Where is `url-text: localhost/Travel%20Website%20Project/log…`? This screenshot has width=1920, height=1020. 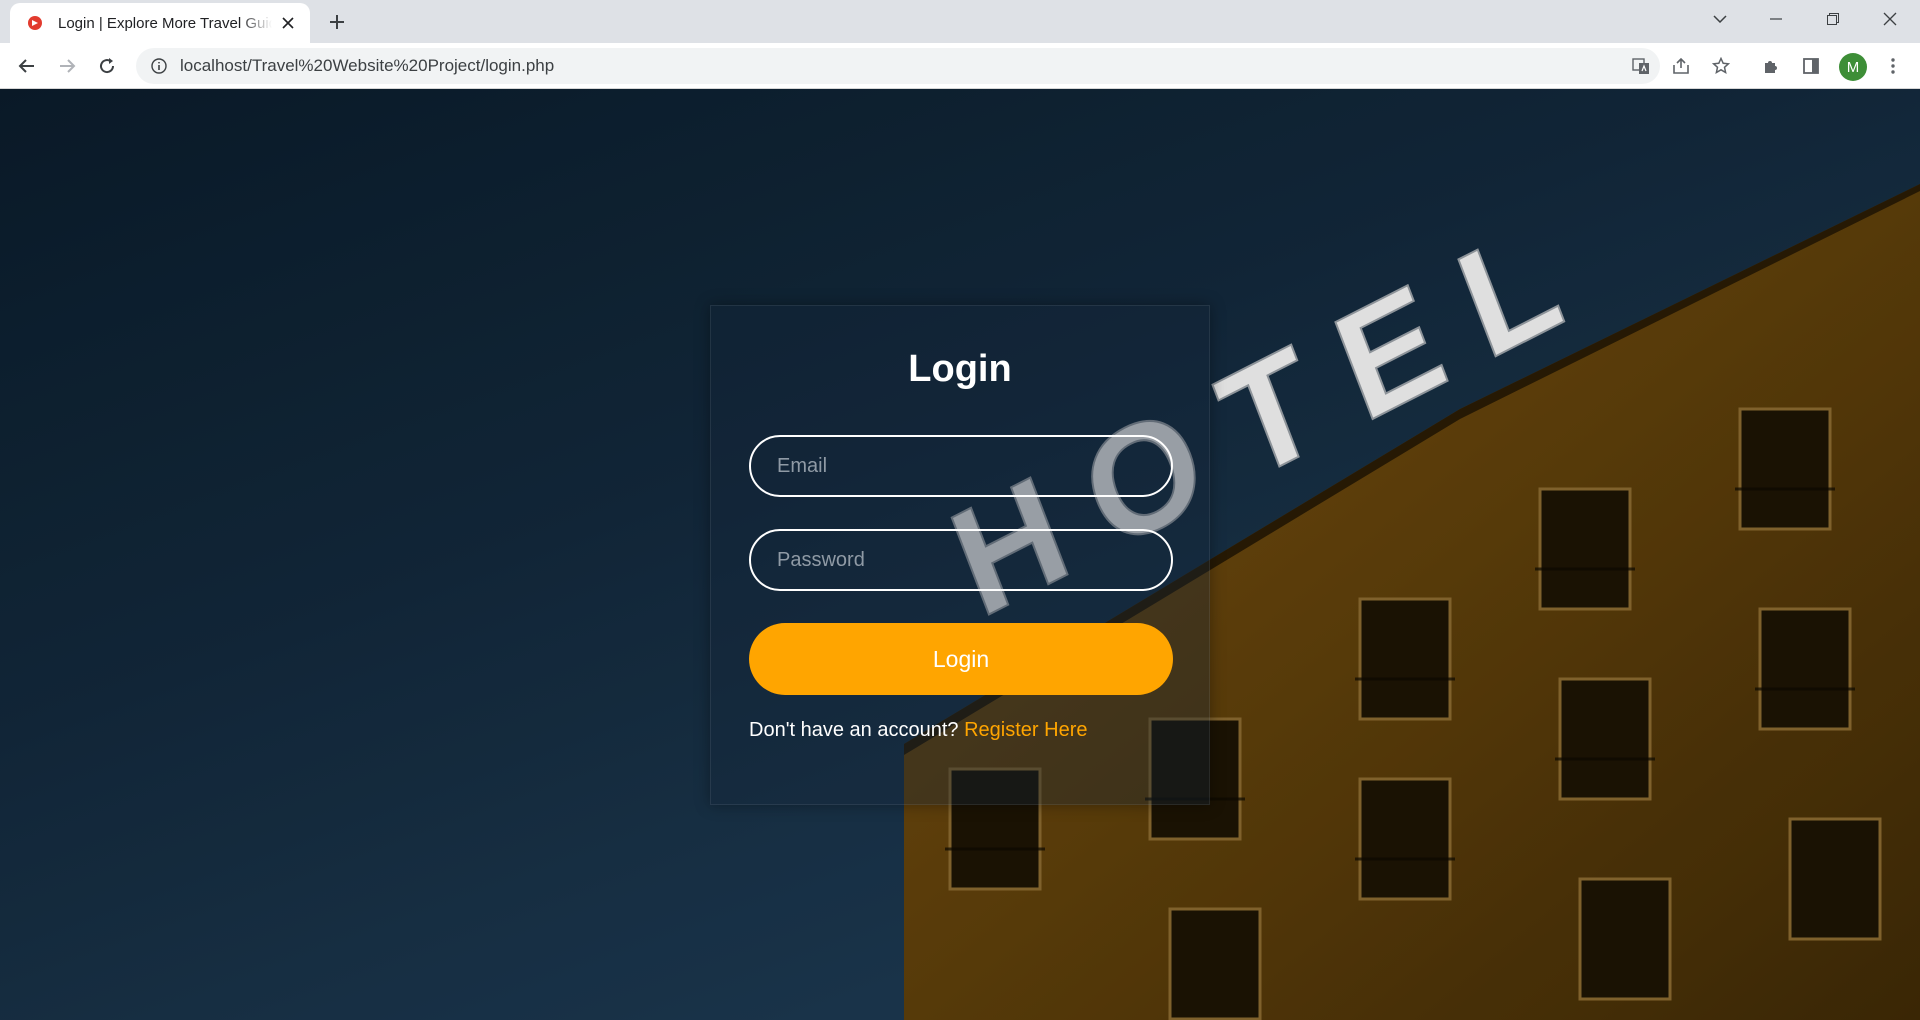
url-text: localhost/Travel%20Website%20Project/log… is located at coordinates (367, 66).